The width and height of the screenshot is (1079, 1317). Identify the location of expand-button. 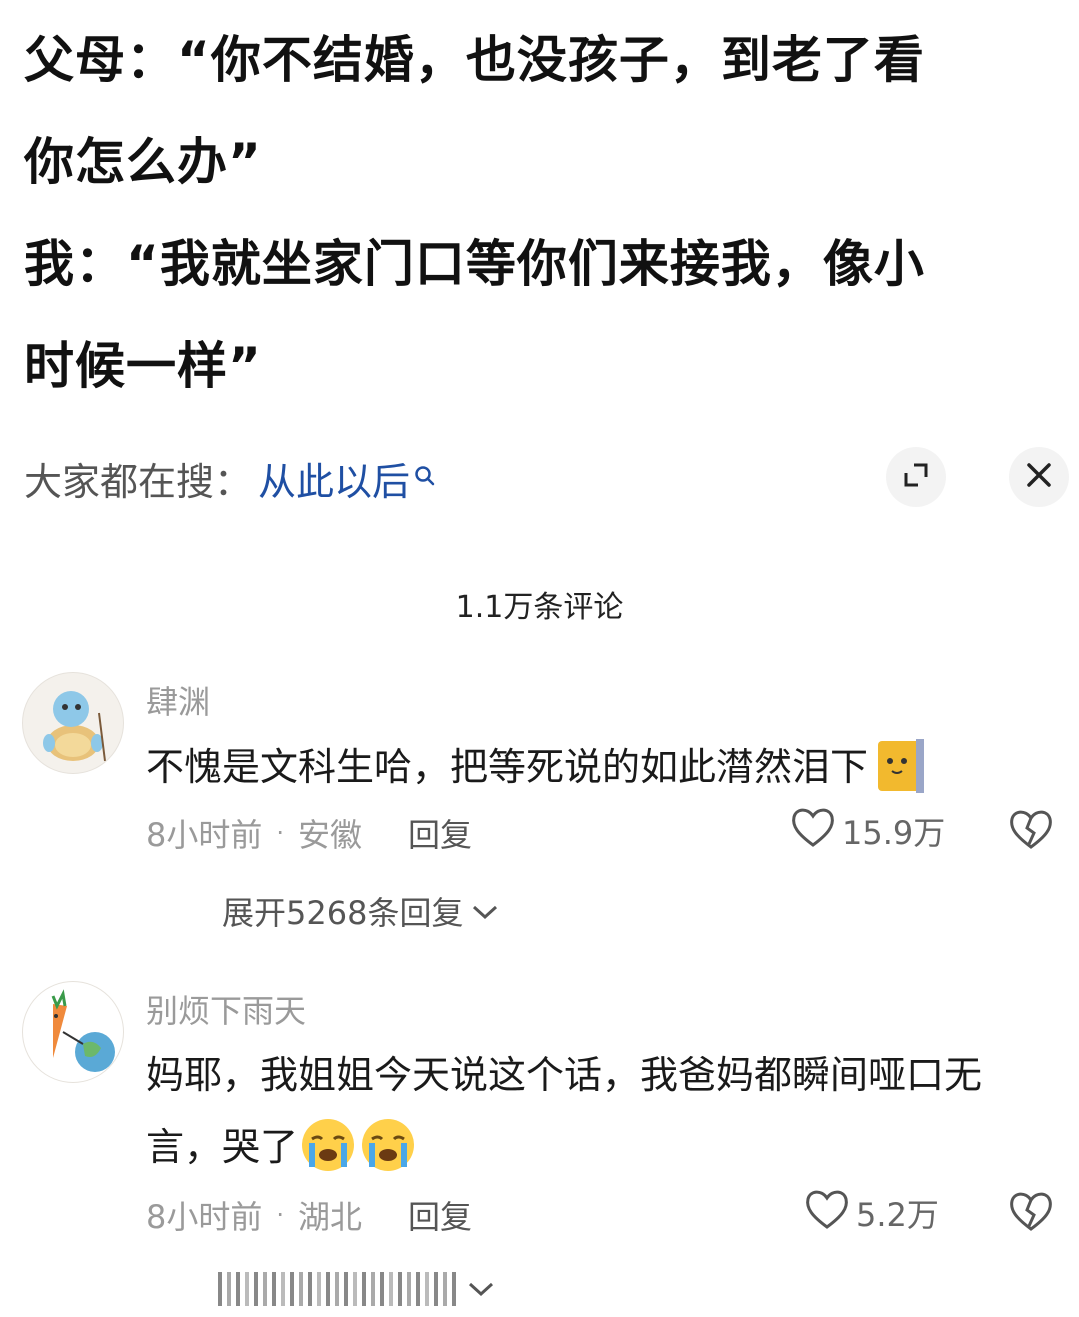
(916, 477).